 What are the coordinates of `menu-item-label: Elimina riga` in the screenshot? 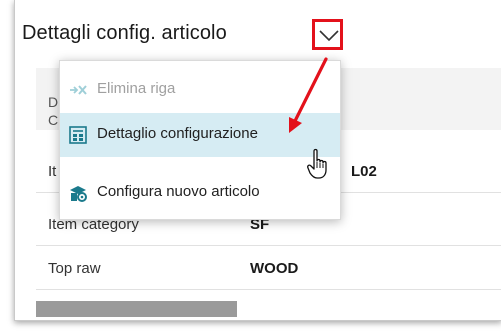 It's located at (136, 88).